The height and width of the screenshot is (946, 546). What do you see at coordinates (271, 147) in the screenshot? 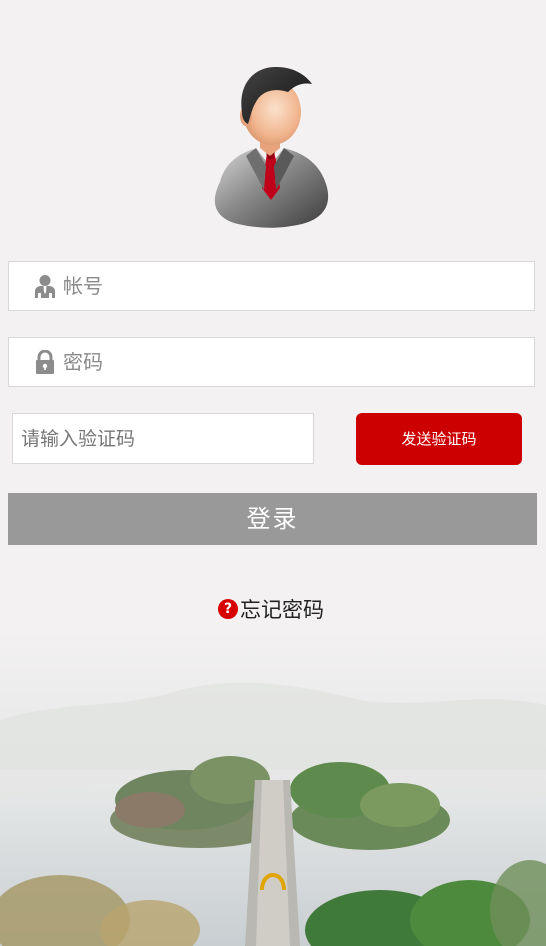
I see `avatar-icon` at bounding box center [271, 147].